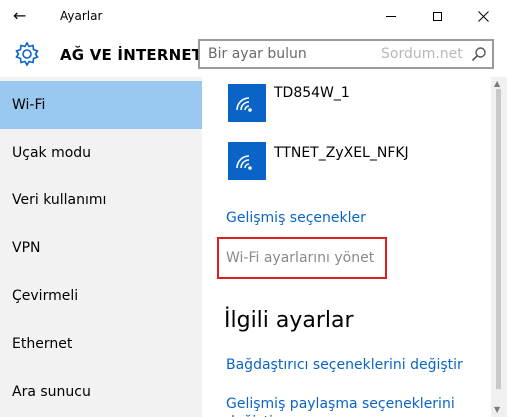 Image resolution: width=507 pixels, height=417 pixels. What do you see at coordinates (497, 84) in the screenshot?
I see `scroll-up-icon: ▲` at bounding box center [497, 84].